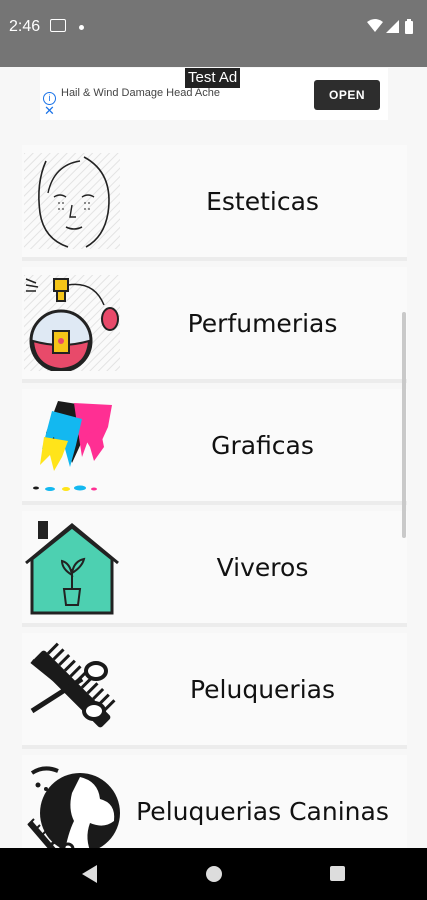  Describe the element at coordinates (49, 111) in the screenshot. I see `ad-close-icon: ✕` at that location.